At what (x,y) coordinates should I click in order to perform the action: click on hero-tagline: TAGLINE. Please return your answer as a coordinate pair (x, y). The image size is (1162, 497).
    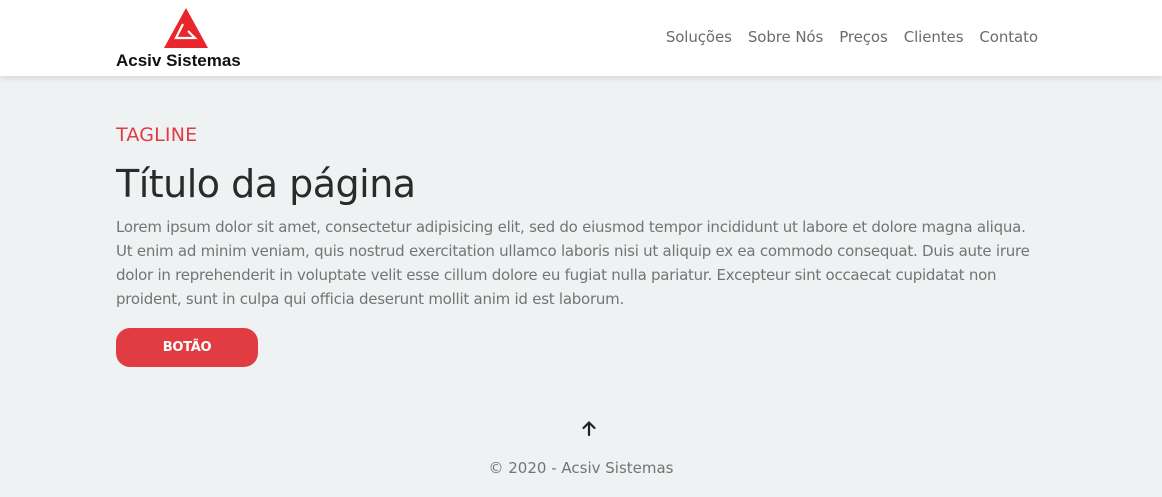
    Looking at the image, I should click on (157, 135).